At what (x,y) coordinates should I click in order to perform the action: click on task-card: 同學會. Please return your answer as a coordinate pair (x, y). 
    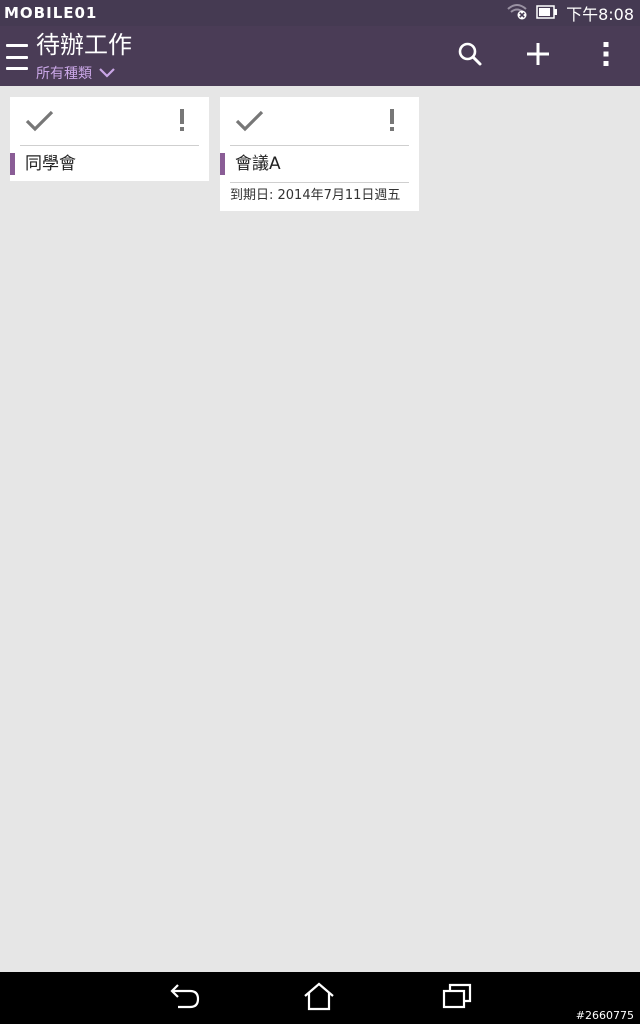
    Looking at the image, I should click on (109, 139).